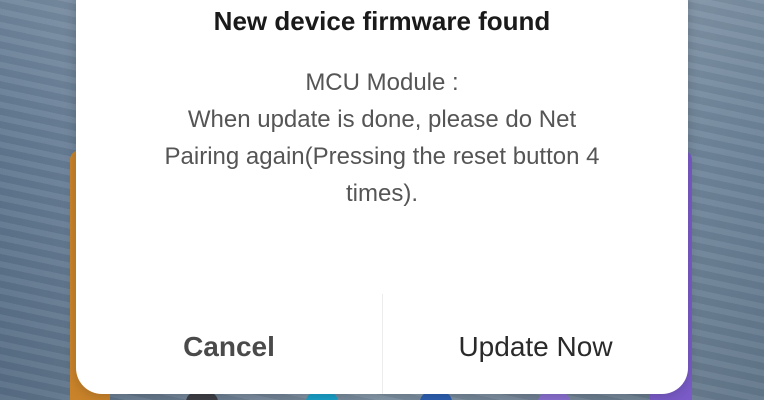  I want to click on cancel-button: Cancel, so click(229, 347).